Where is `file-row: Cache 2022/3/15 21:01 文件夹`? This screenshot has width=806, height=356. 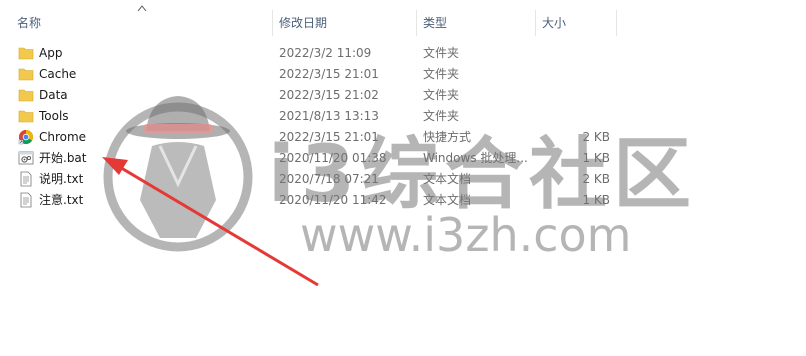
file-row: Cache 2022/3/15 21:01 文件夹 is located at coordinates (314, 74).